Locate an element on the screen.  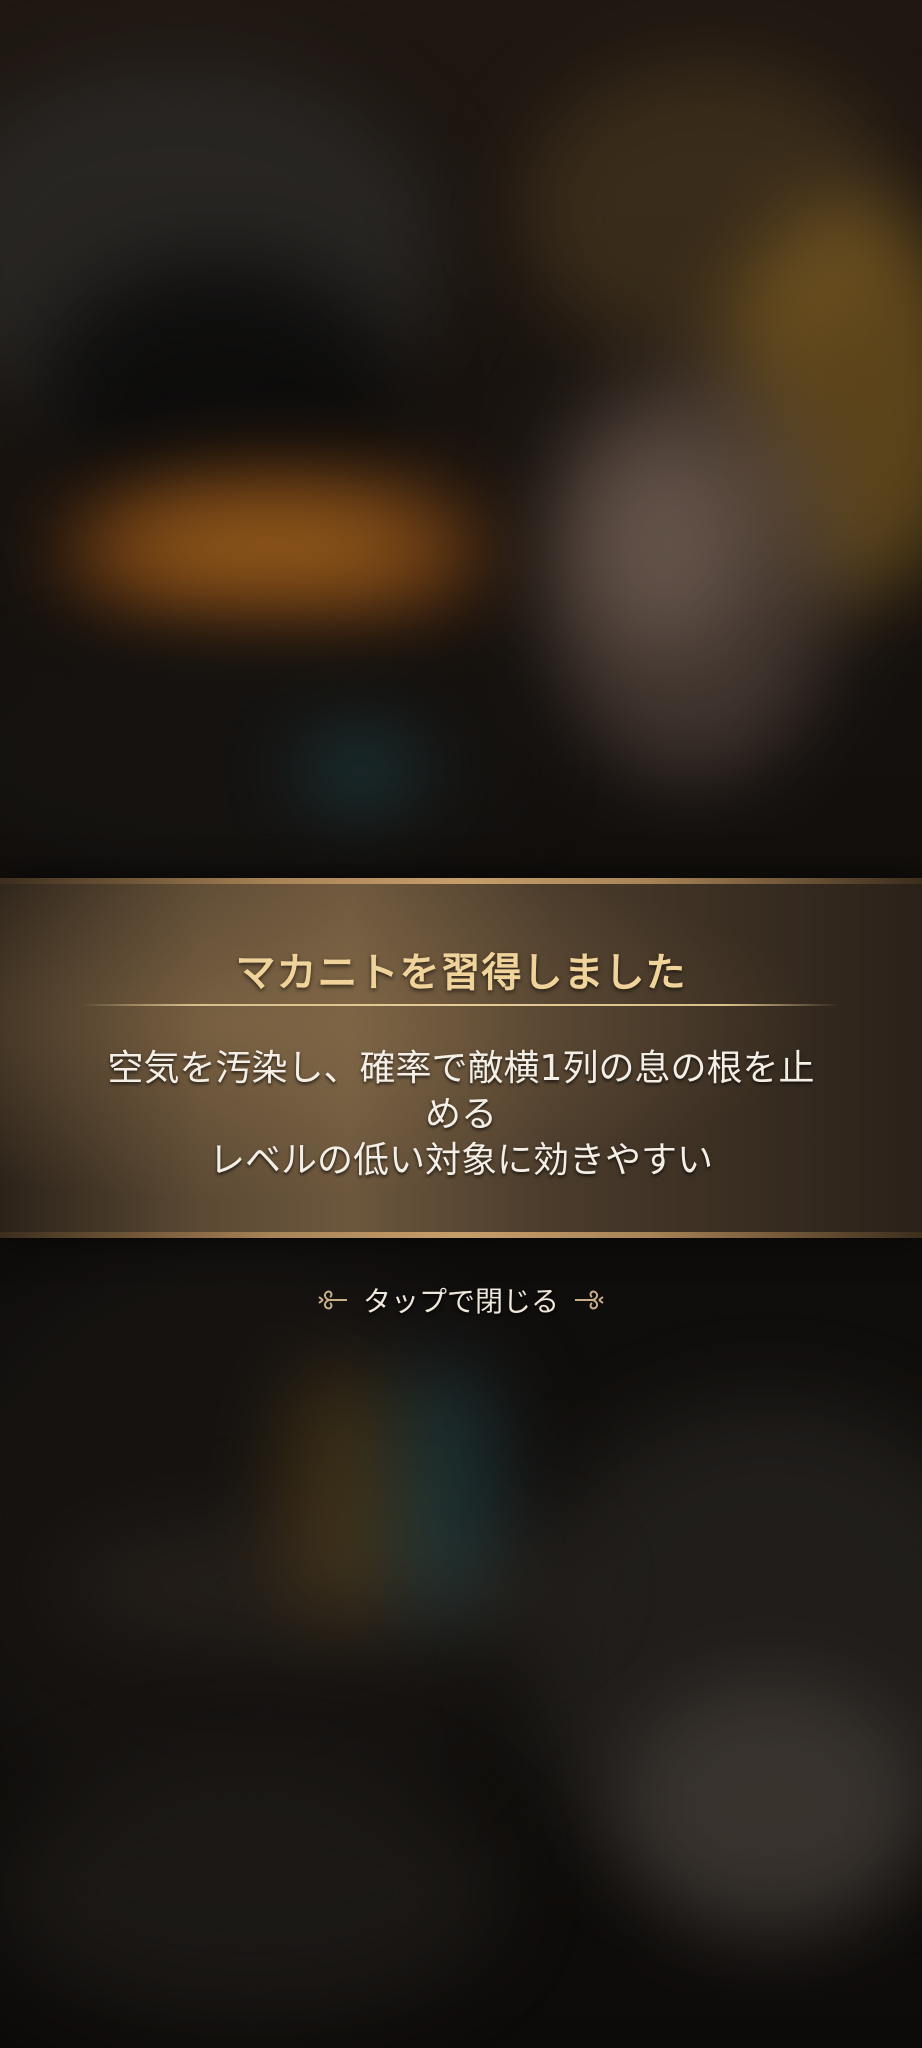
banner-title: マカニトを習得しました is located at coordinates (461, 973).